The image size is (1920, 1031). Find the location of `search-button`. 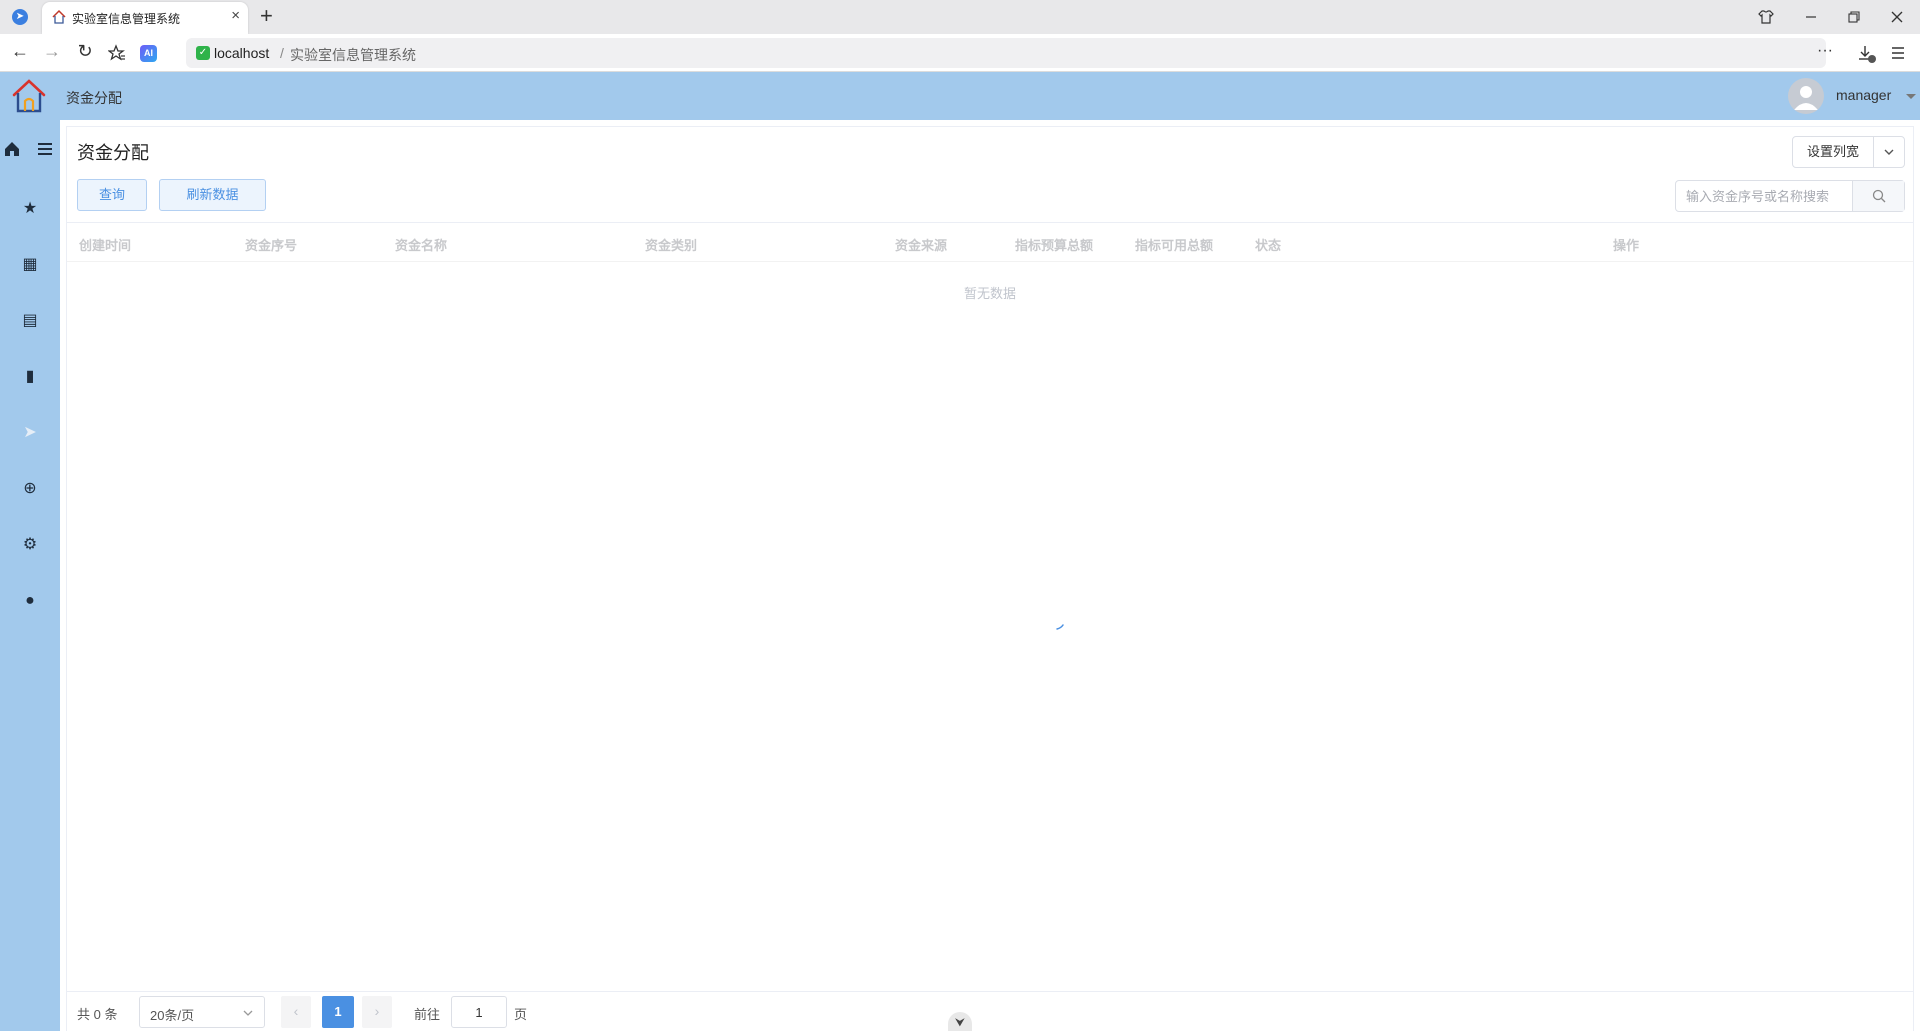

search-button is located at coordinates (1878, 196).